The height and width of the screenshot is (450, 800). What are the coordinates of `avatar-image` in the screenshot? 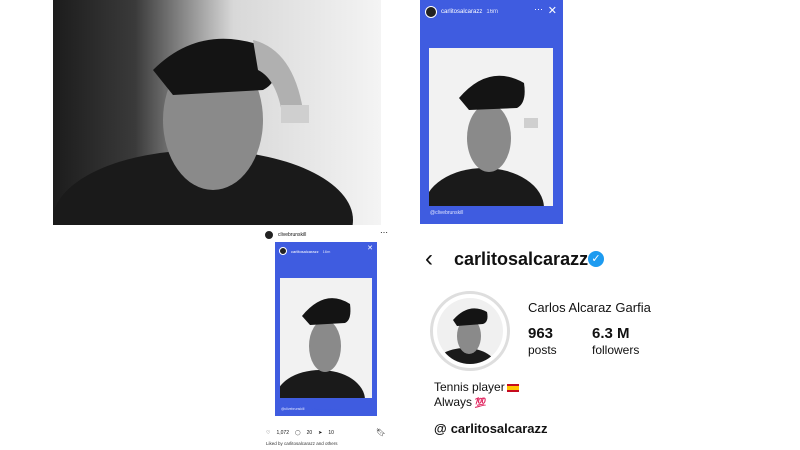 It's located at (470, 331).